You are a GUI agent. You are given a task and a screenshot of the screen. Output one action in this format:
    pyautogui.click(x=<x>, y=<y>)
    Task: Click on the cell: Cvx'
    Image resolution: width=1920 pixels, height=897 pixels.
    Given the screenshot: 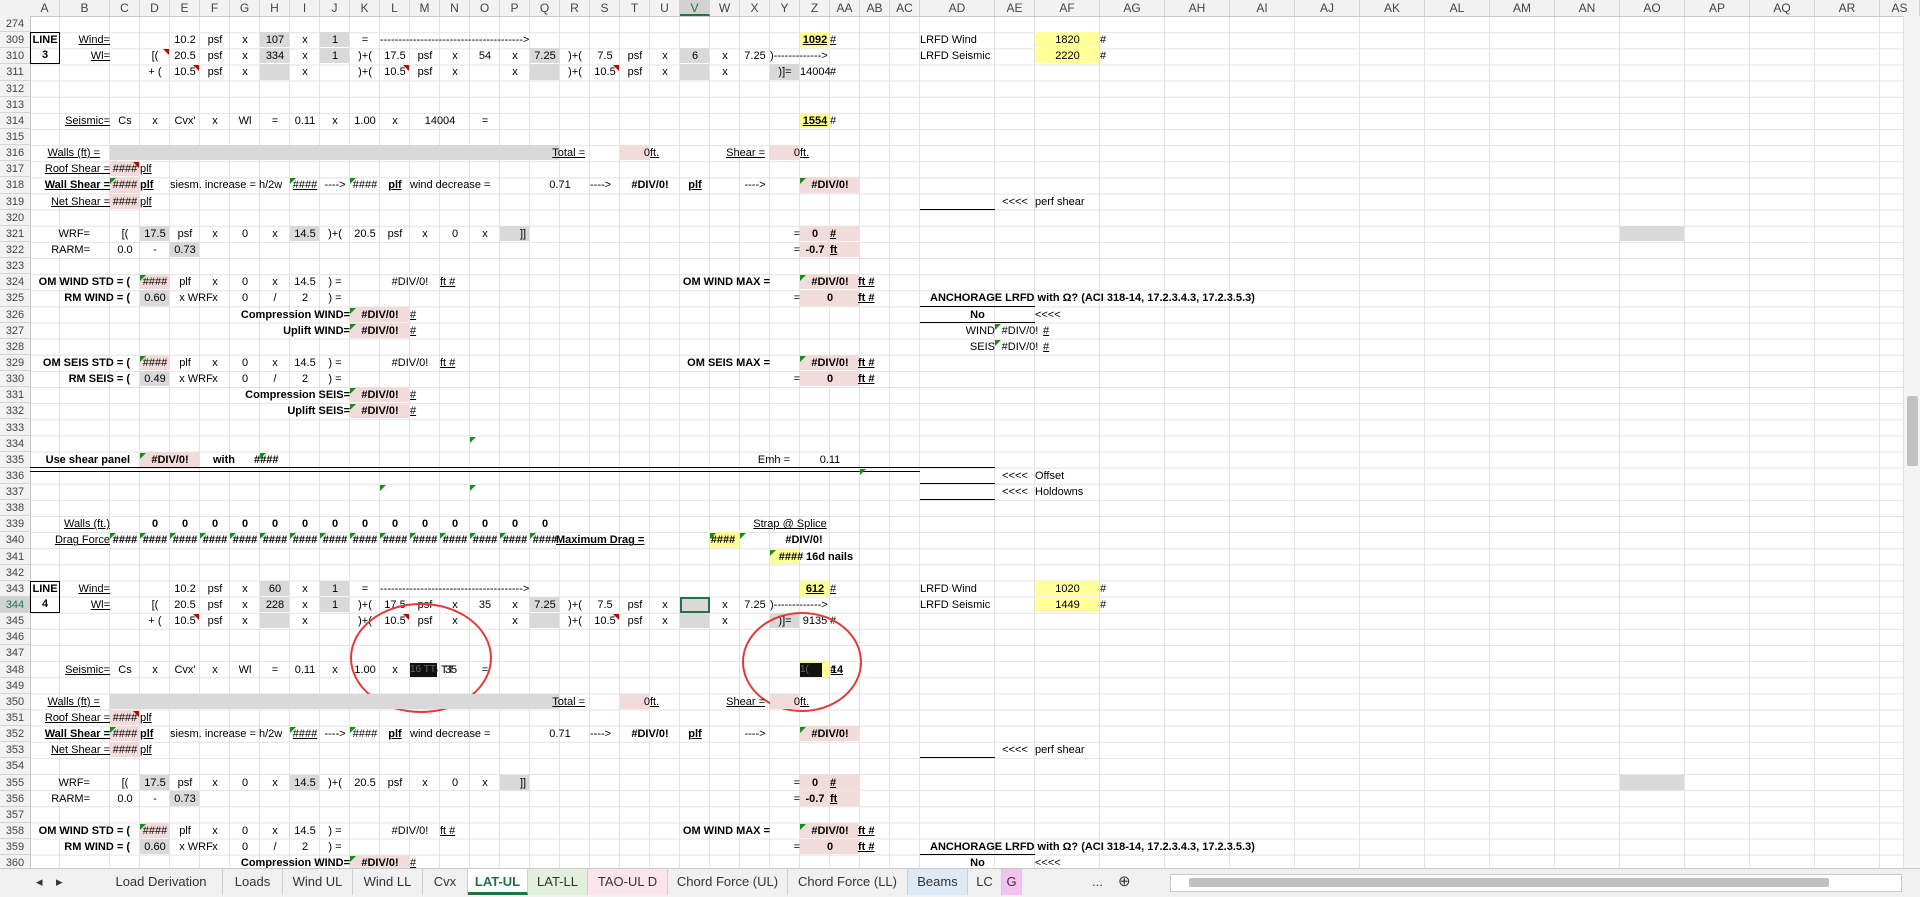 What is the action you would take?
    pyautogui.click(x=185, y=121)
    